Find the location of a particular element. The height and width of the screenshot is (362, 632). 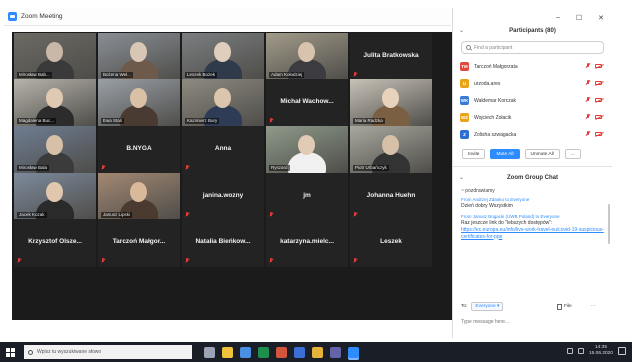

participant-row: Z Zolisha szwagacka is located at coordinates (532, 134).